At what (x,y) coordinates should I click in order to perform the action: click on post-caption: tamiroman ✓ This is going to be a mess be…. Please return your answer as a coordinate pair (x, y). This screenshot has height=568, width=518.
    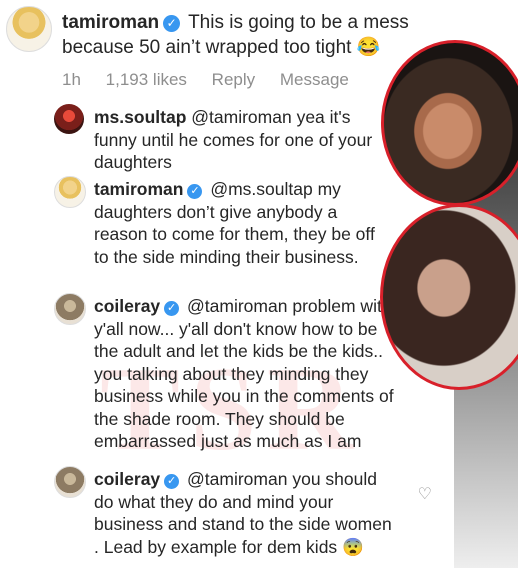
    Looking at the image, I should click on (262, 35).